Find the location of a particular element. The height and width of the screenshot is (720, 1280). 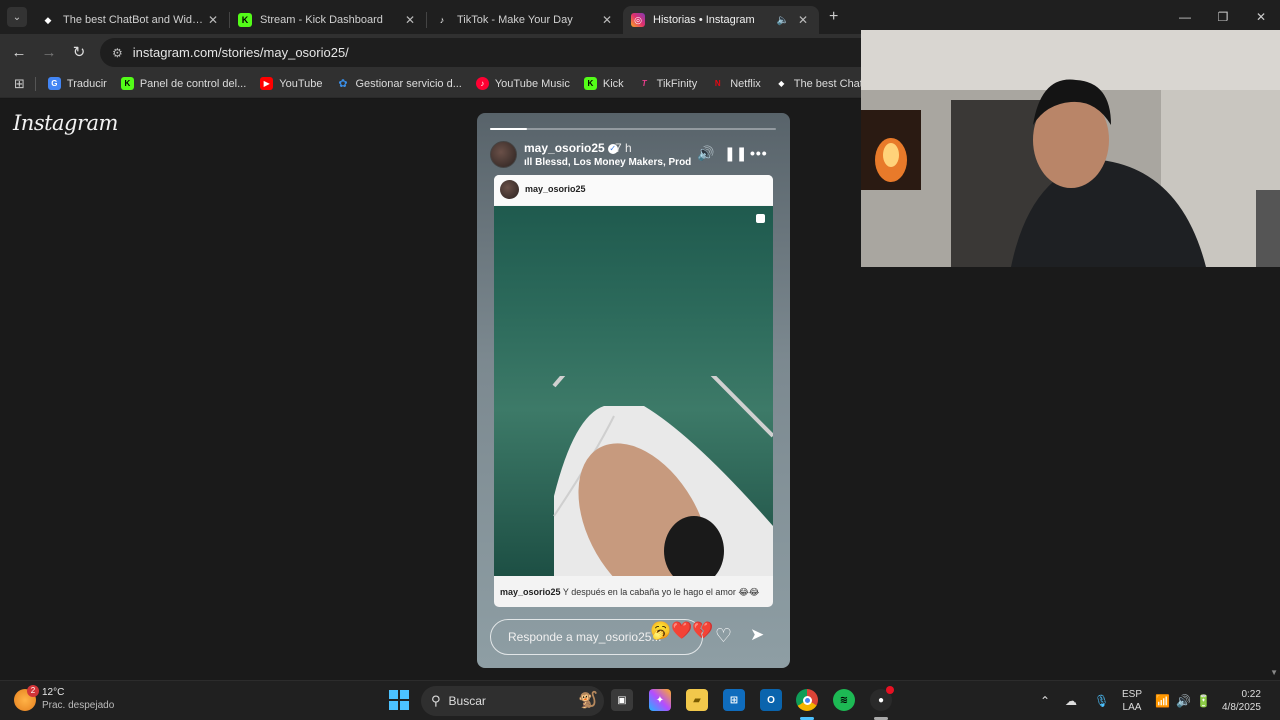

quick-reactions: 🥱❤️💔 is located at coordinates (682, 631).